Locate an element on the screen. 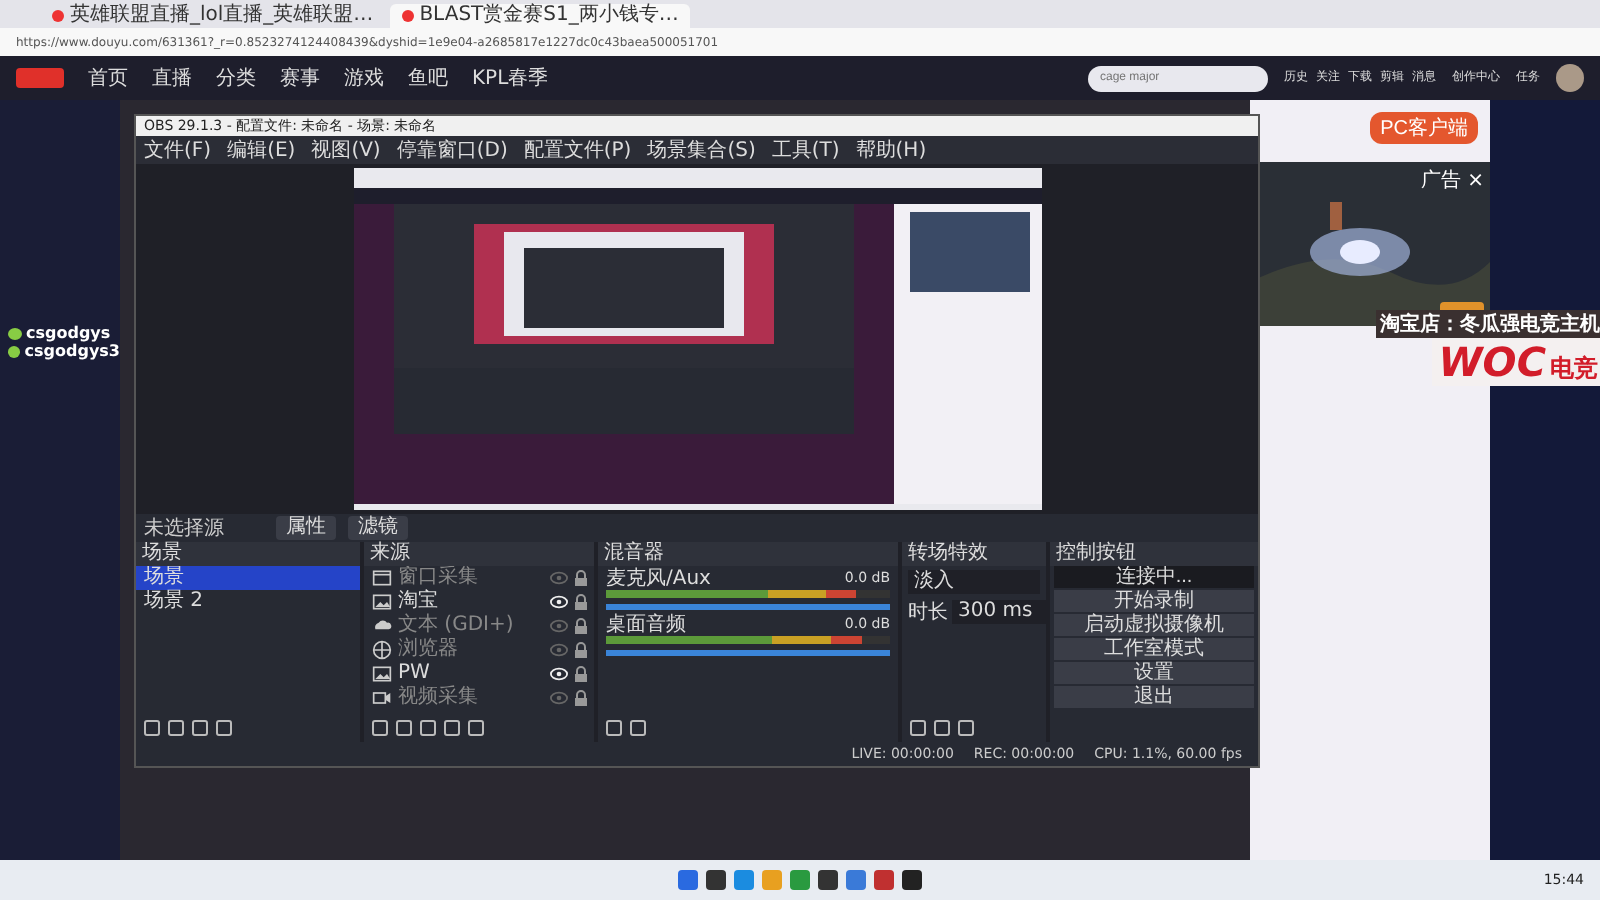  source-item: 视频采集 is located at coordinates (471, 698).